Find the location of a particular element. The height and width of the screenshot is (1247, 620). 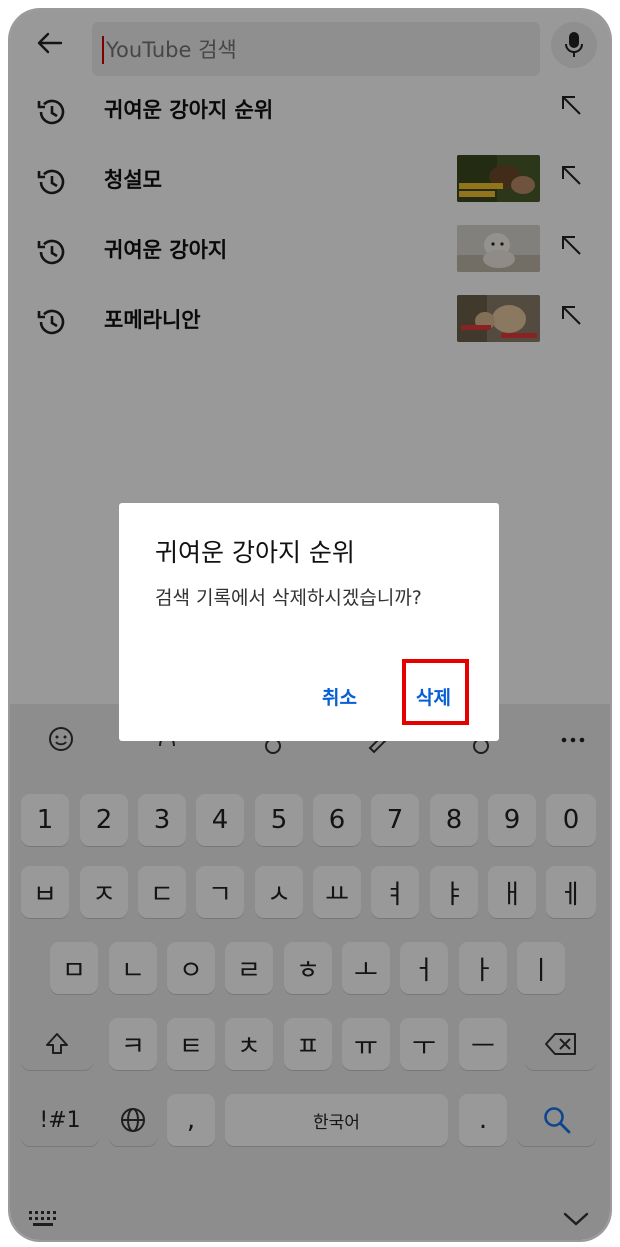

dialog-title: 귀여운 강아지 순위 is located at coordinates (255, 552).